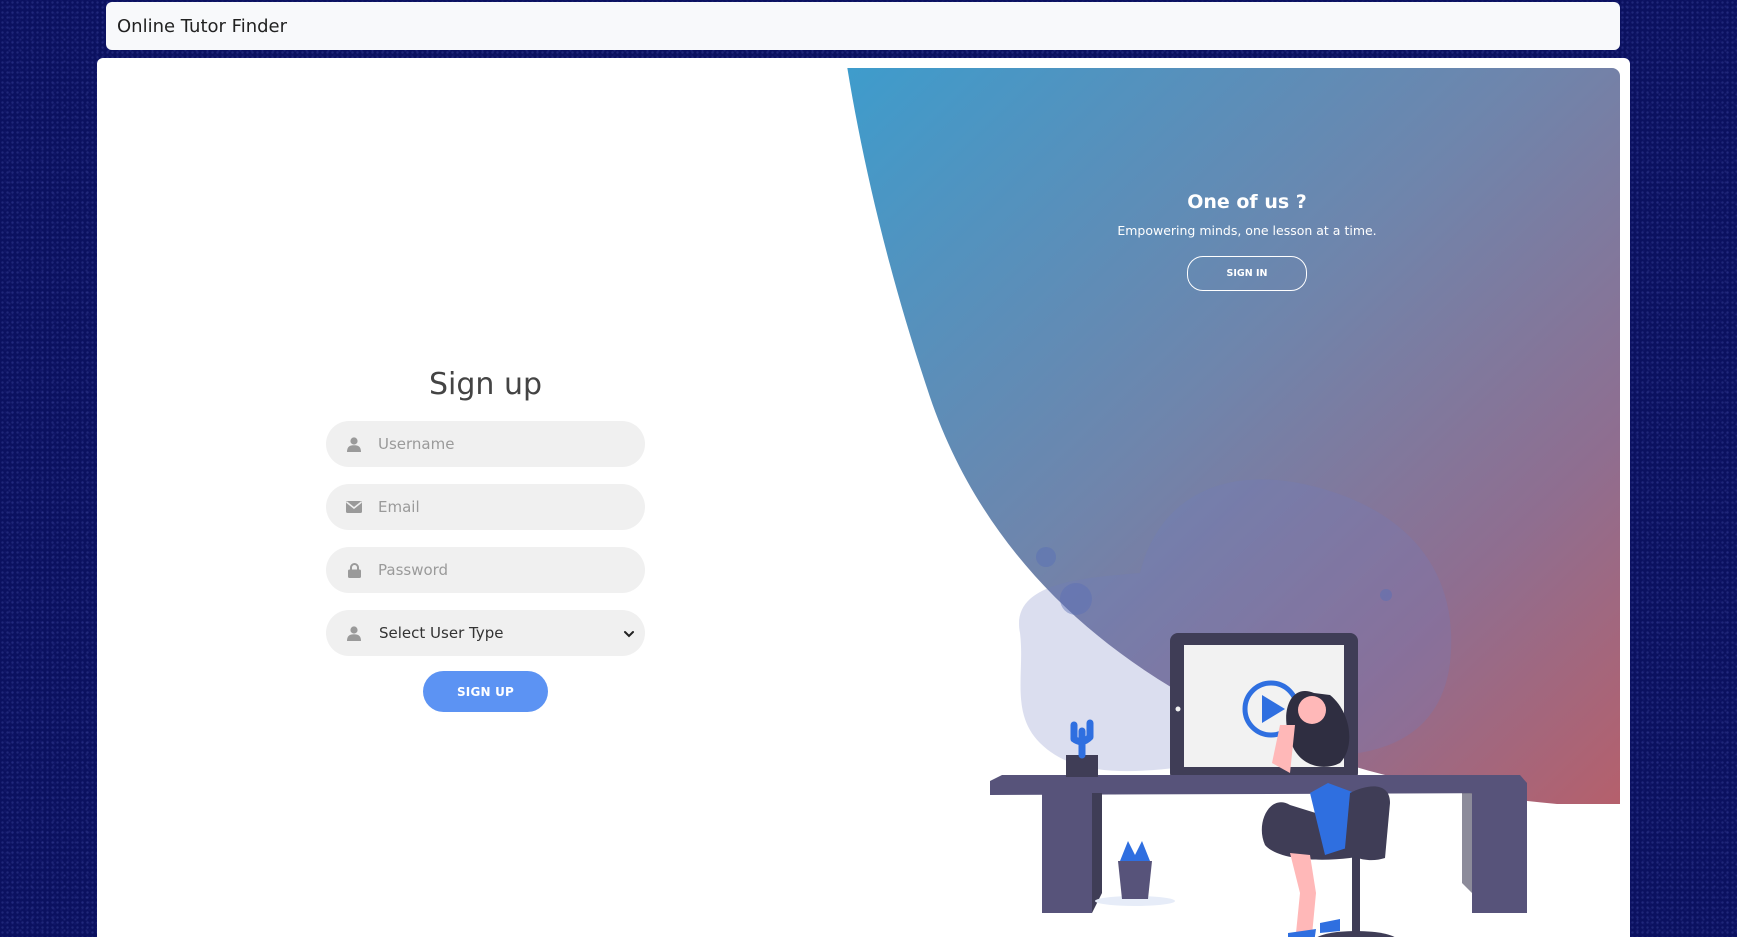 Image resolution: width=1737 pixels, height=937 pixels. What do you see at coordinates (1247, 273) in the screenshot?
I see `signin-button: SIGN IN` at bounding box center [1247, 273].